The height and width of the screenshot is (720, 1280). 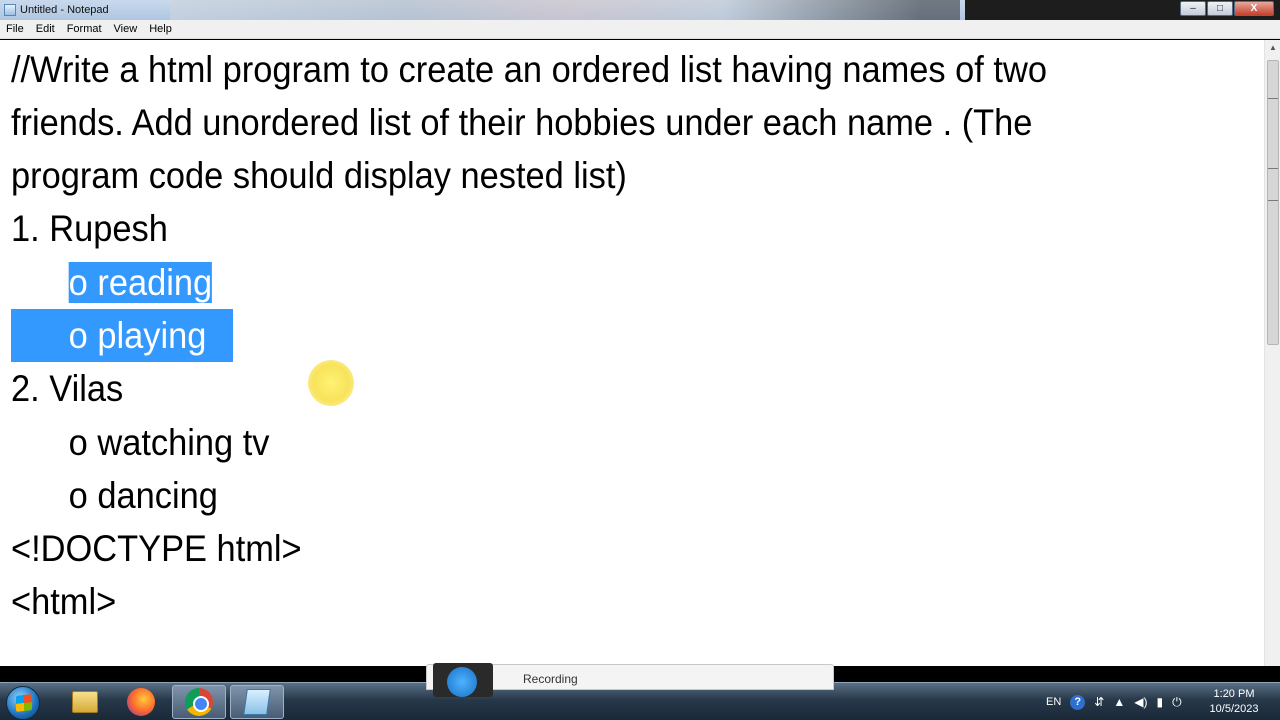 What do you see at coordinates (169, 442) in the screenshot?
I see `text-line-content: o watching tv` at bounding box center [169, 442].